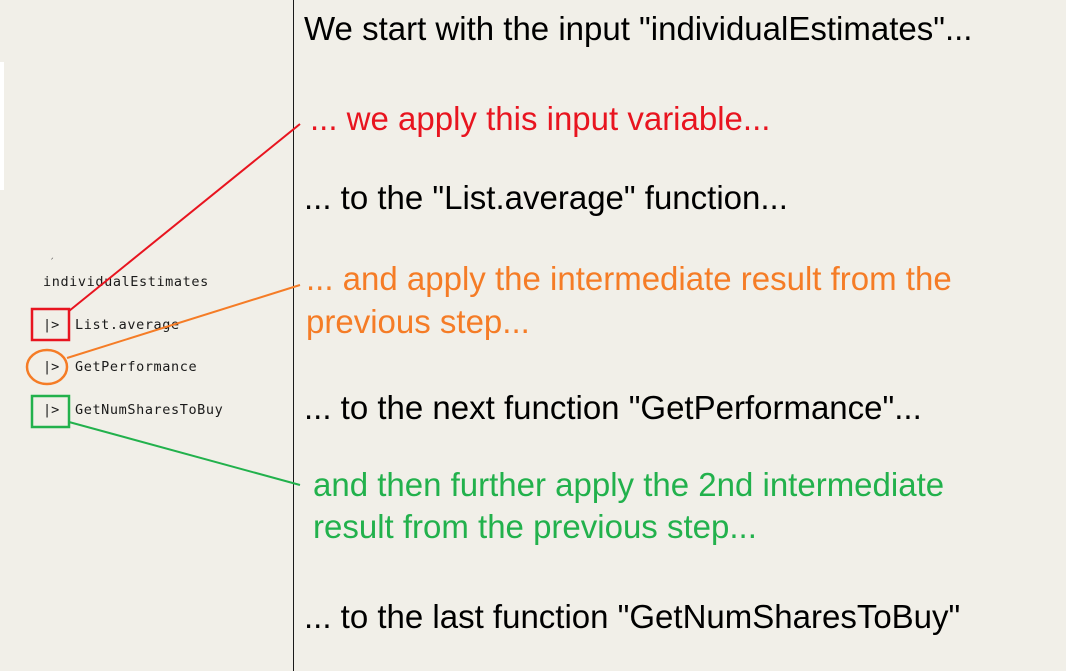 This screenshot has width=1066, height=671. Describe the element at coordinates (52, 263) in the screenshot. I see `tick-mark: ´` at that location.